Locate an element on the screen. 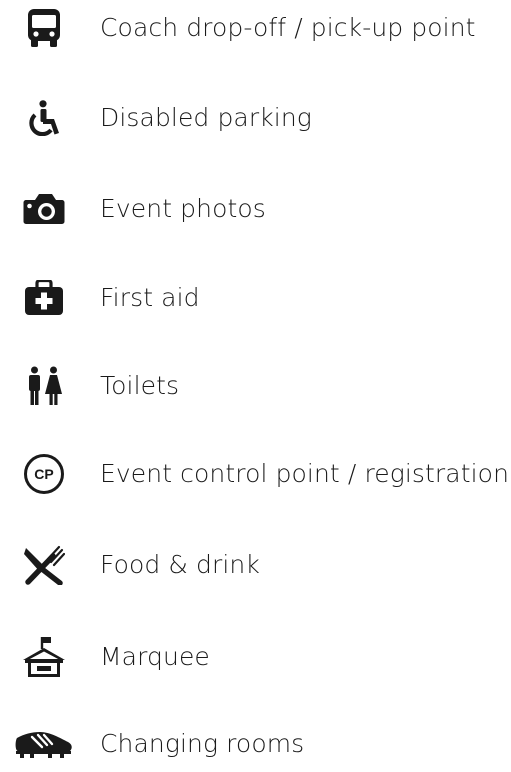  legend-item-changing-rooms: Changing rooms is located at coordinates (255, 744).